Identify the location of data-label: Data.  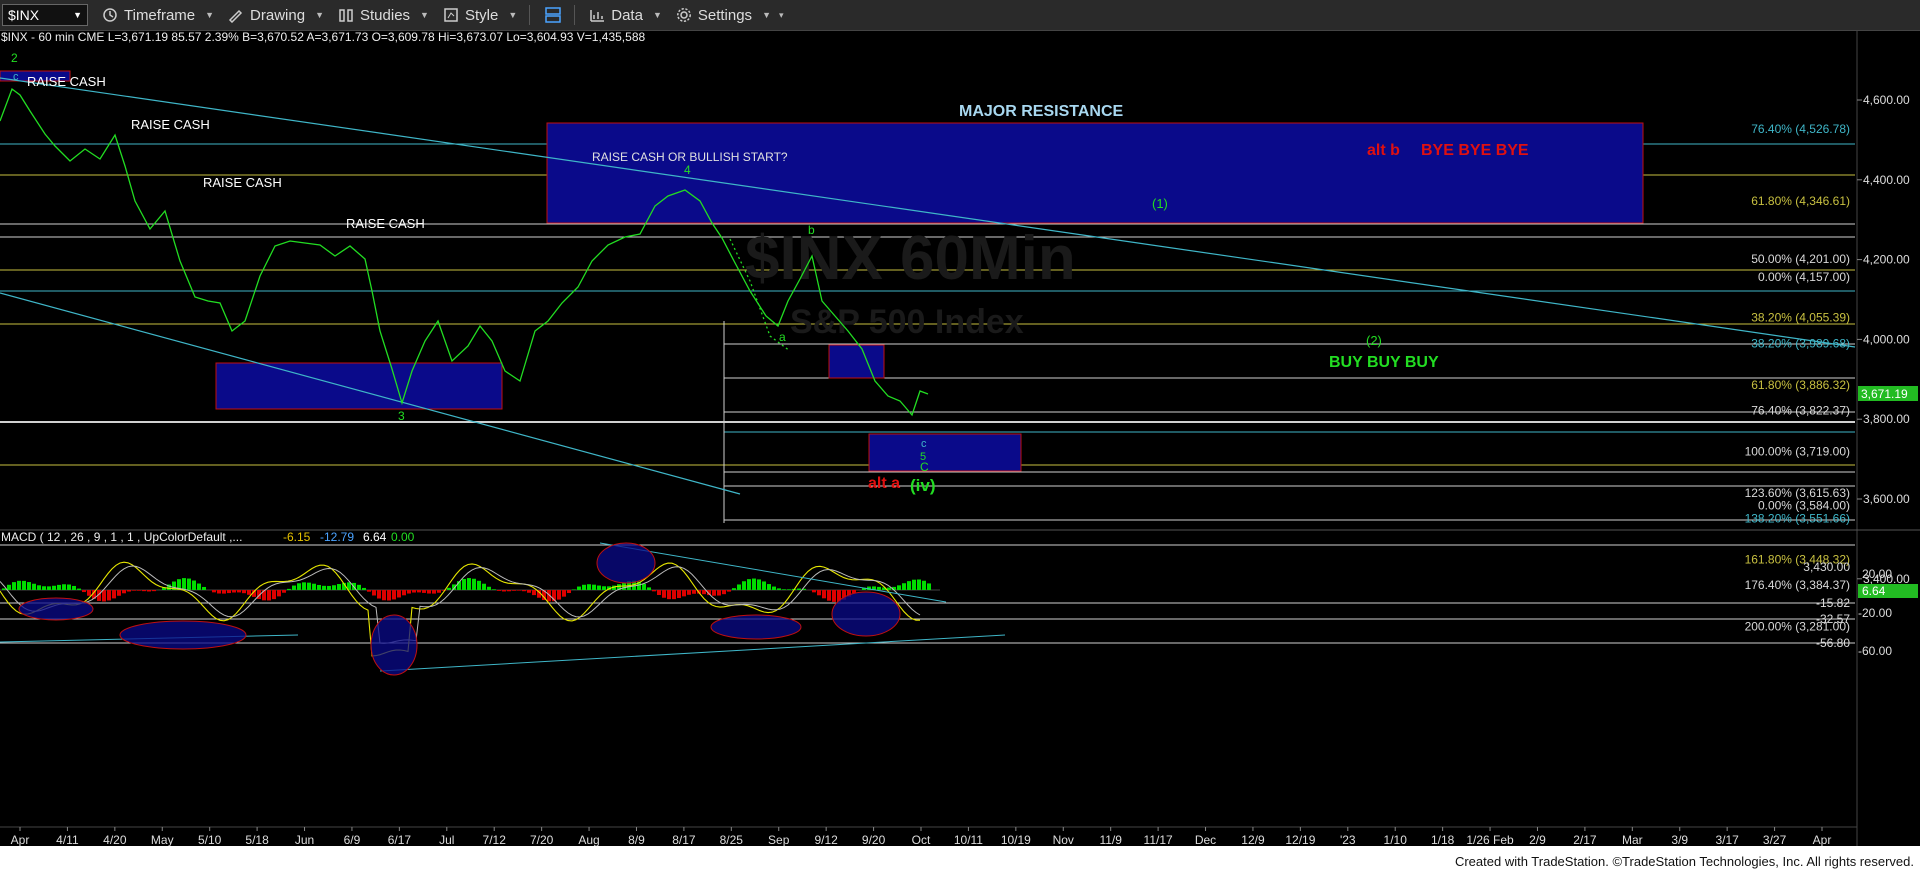
(627, 15).